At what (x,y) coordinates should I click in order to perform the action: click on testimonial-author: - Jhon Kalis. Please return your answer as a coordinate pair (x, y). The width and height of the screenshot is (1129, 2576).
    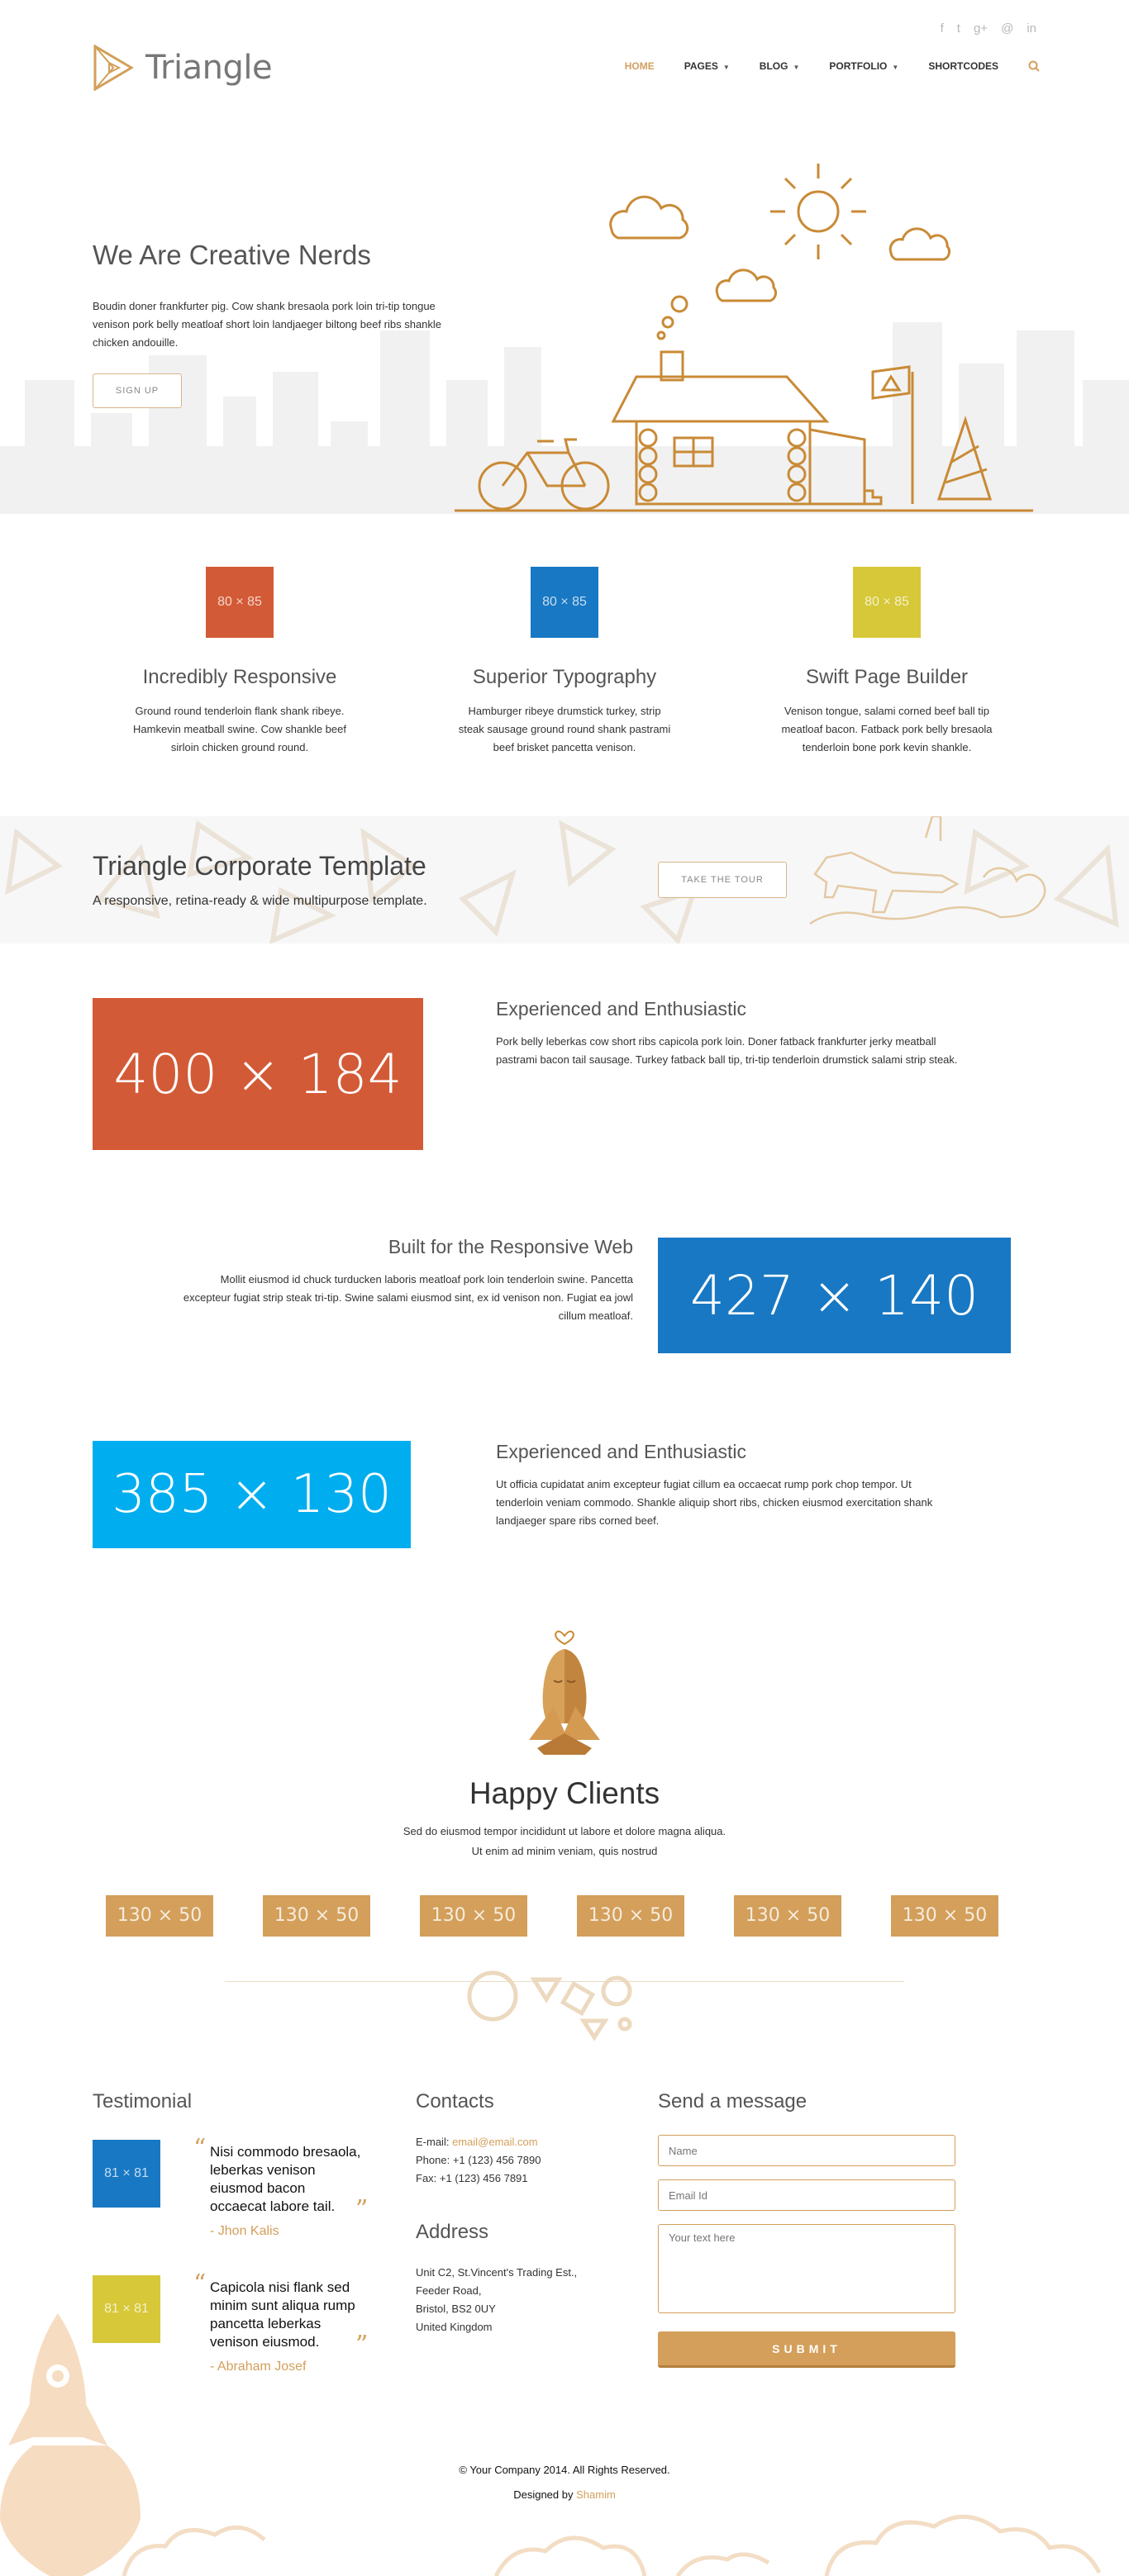
    Looking at the image, I should click on (244, 2231).